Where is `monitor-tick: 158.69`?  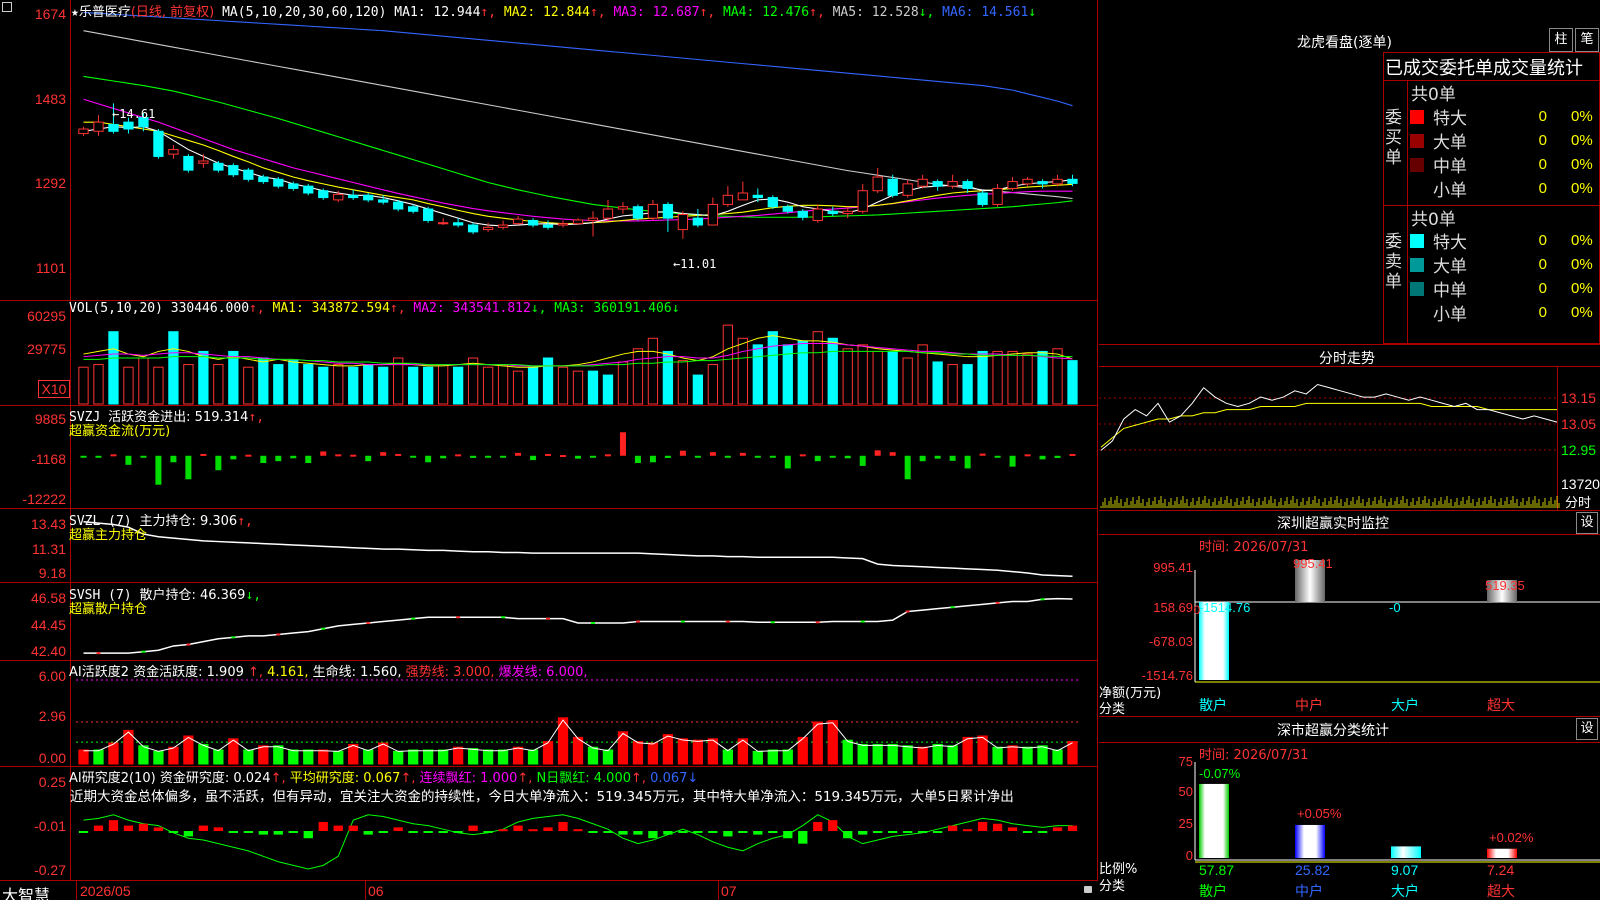
monitor-tick: 158.69 is located at coordinates (1173, 607).